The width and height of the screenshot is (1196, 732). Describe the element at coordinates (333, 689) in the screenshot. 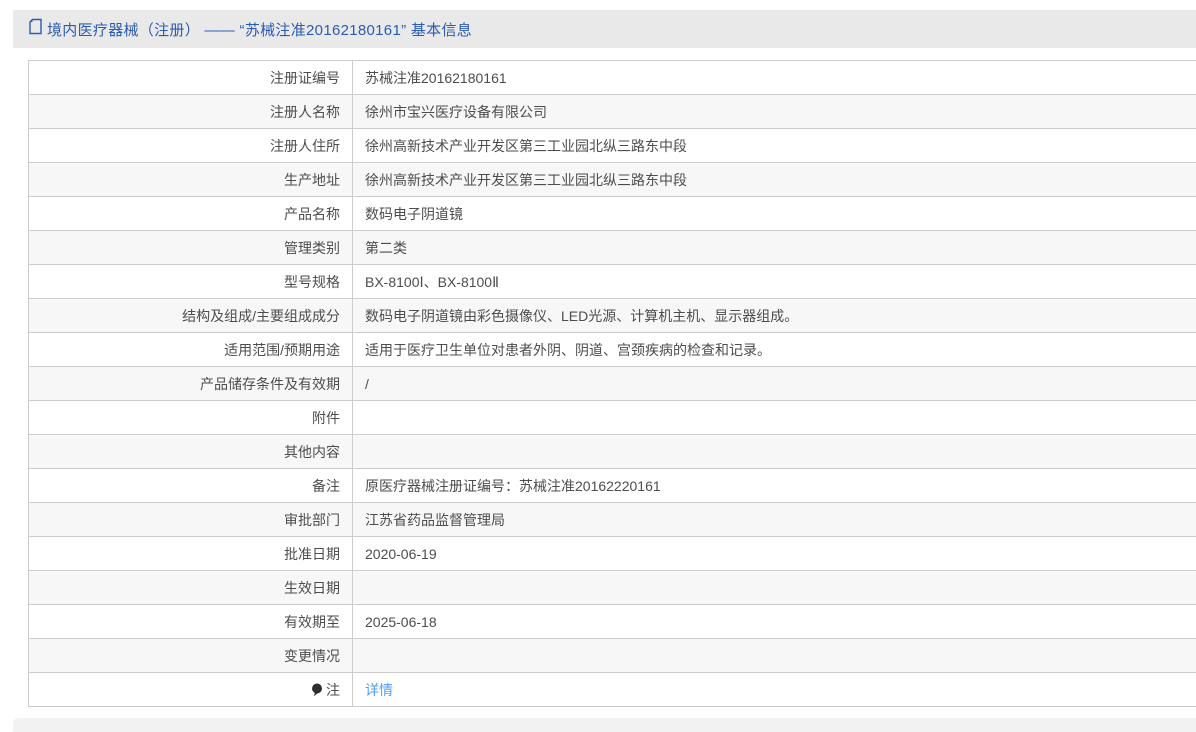

I see `row-label-text: 注` at that location.